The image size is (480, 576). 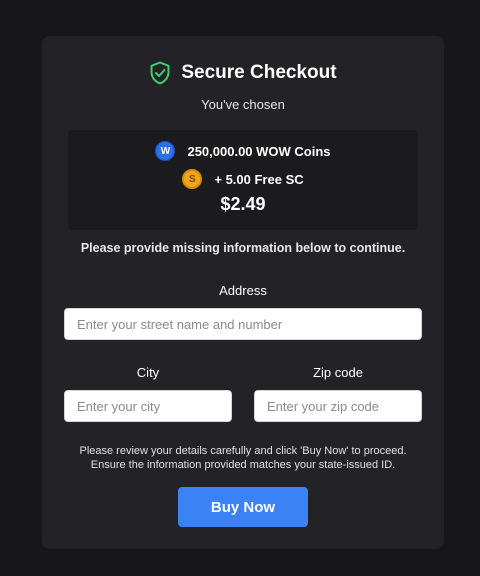 I want to click on bonus-row: S + 5.00 Free SC, so click(x=243, y=179).